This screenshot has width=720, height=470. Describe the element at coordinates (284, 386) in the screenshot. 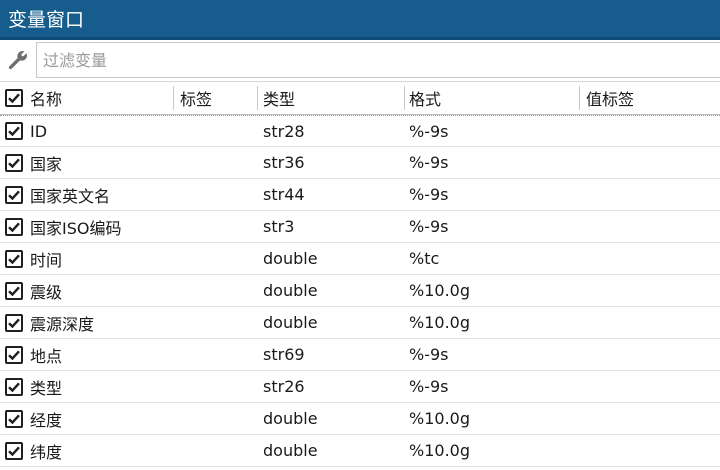

I see `variable-type: str26` at that location.